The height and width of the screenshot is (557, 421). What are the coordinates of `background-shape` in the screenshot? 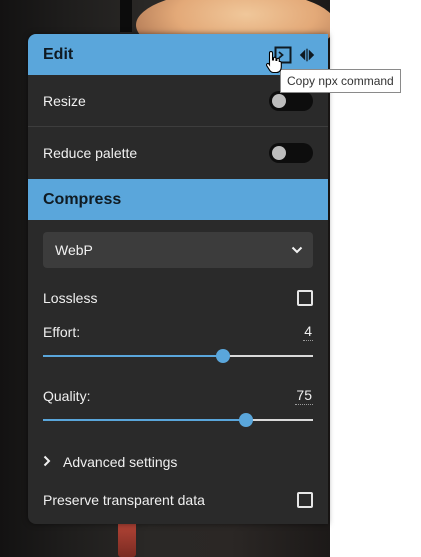 It's located at (126, 16).